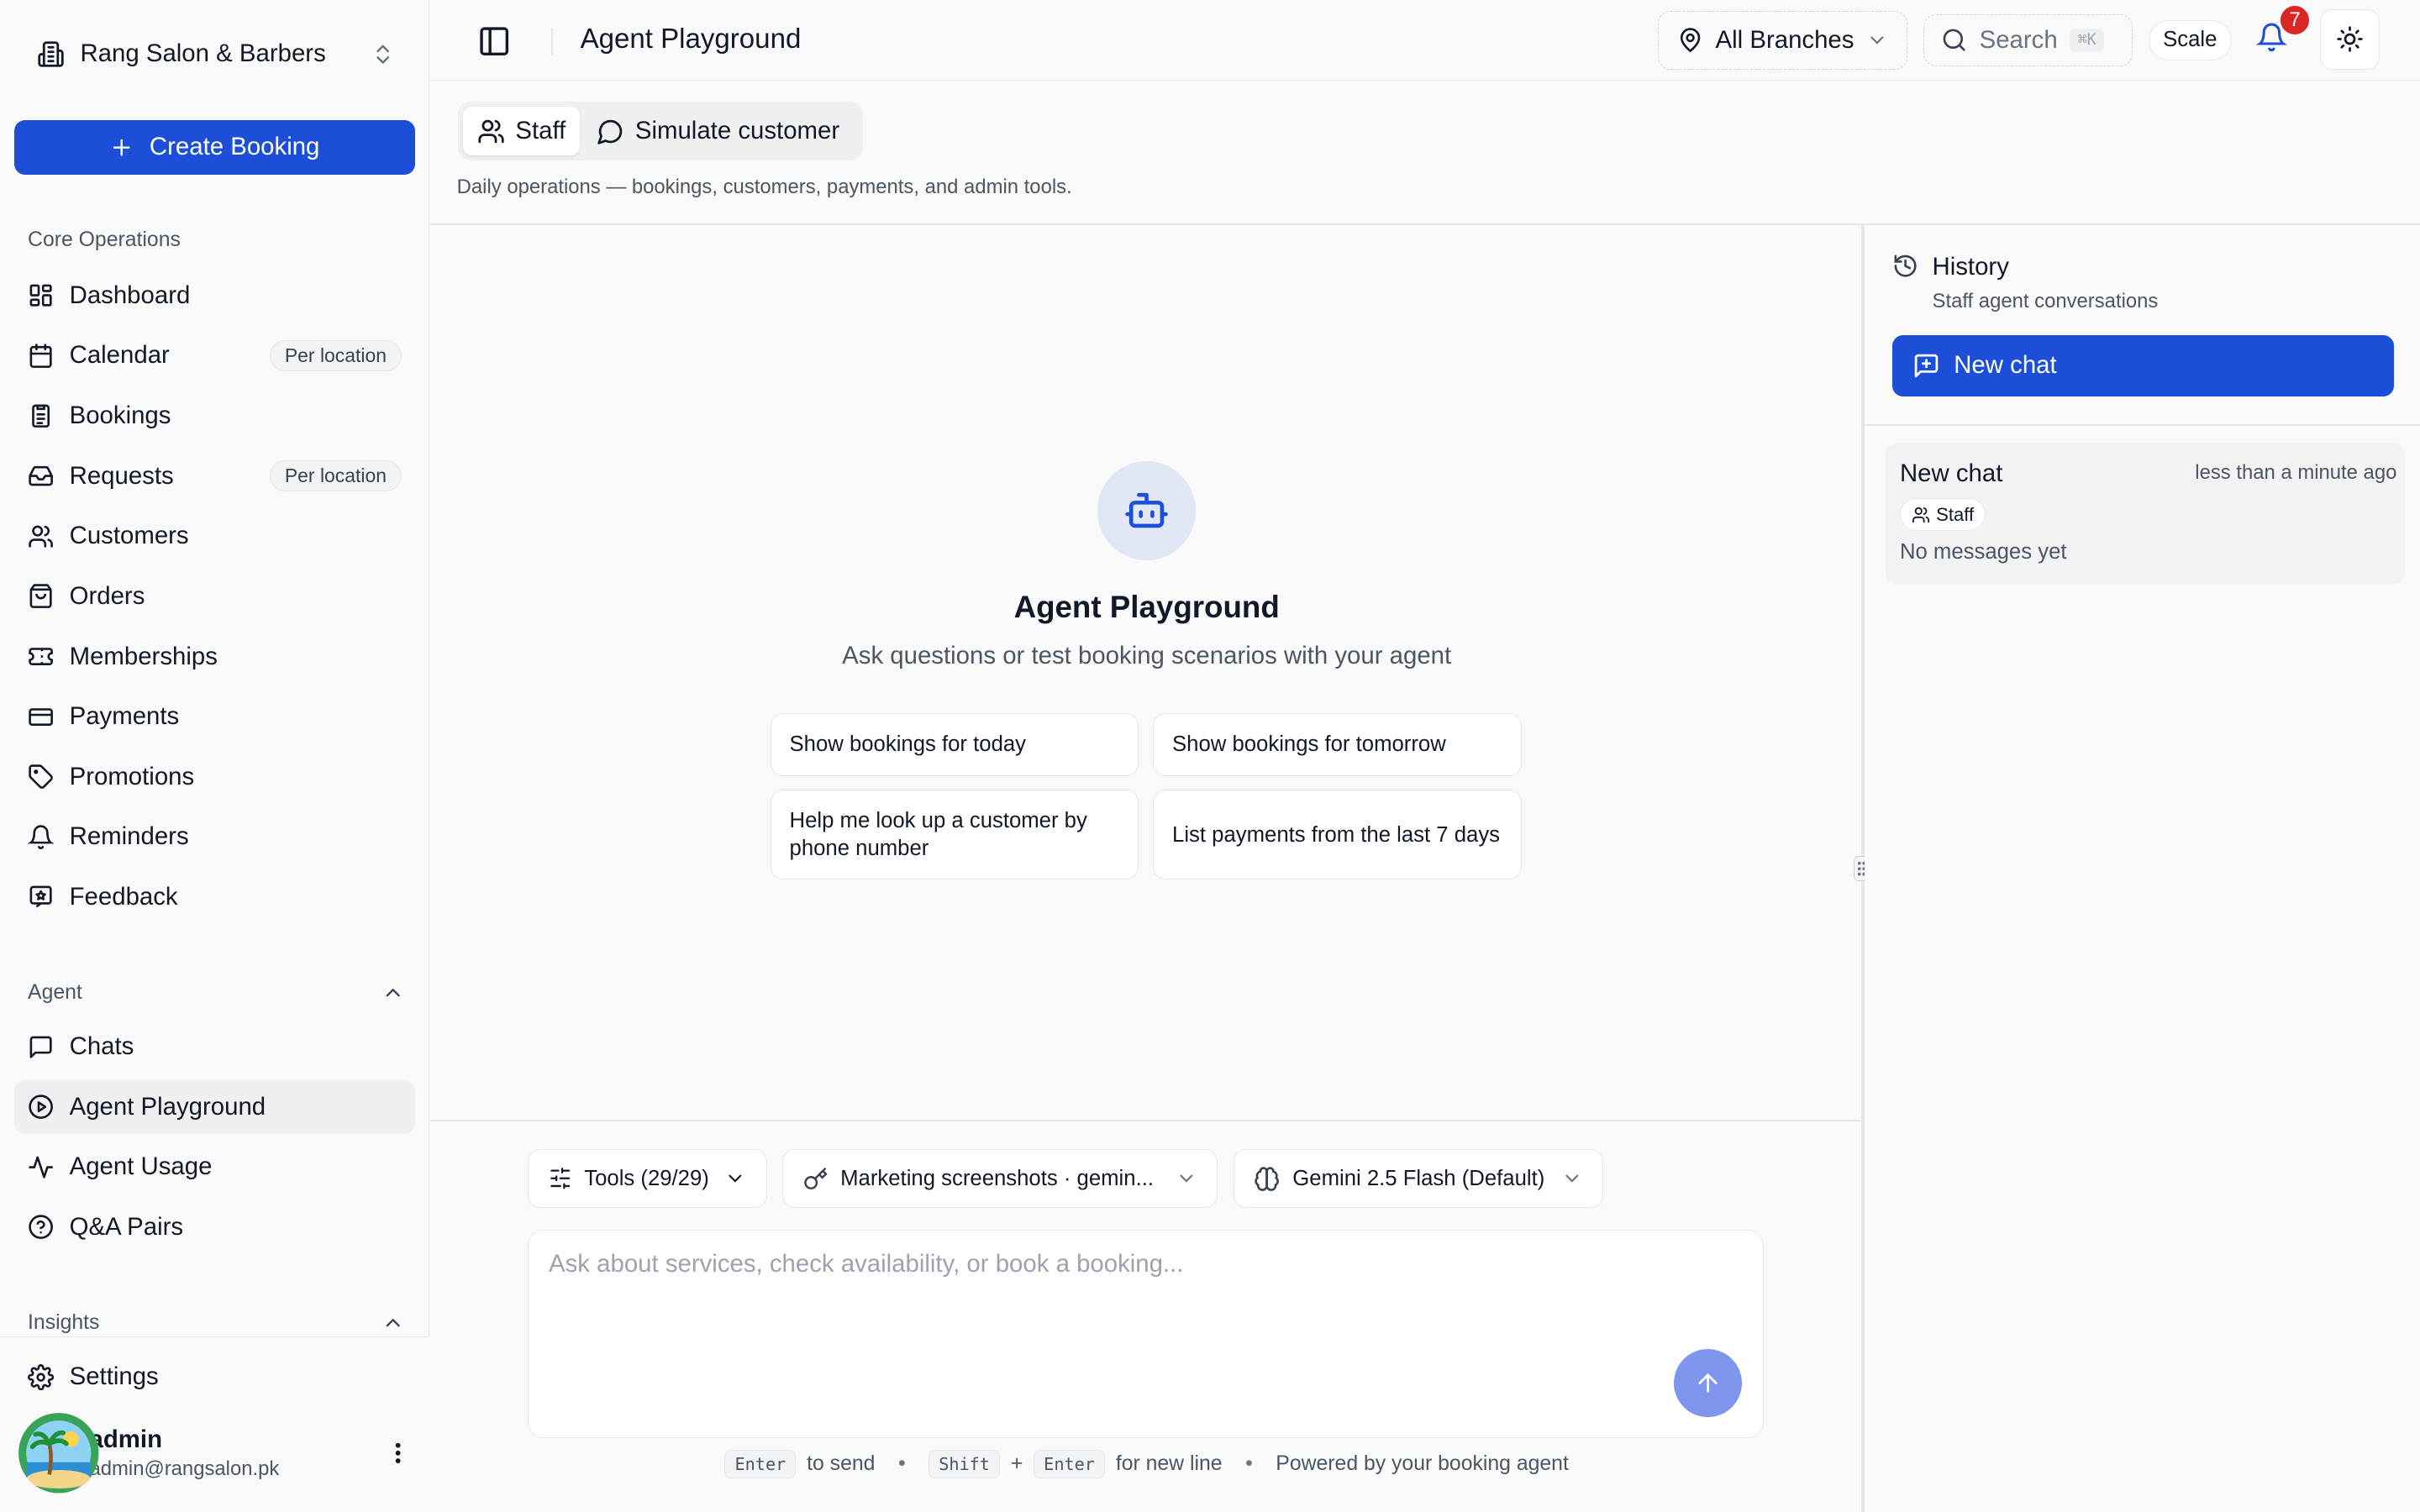  What do you see at coordinates (215, 716) in the screenshot?
I see `sidebar-item-payments: Payments` at bounding box center [215, 716].